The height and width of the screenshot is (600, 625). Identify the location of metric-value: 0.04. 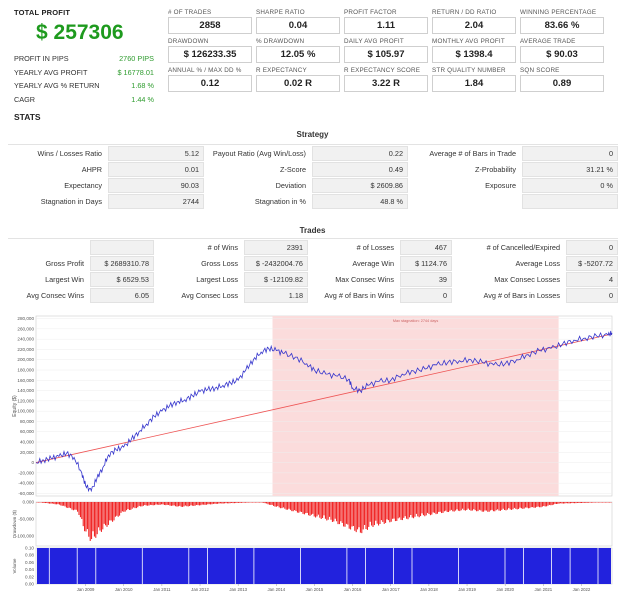
(298, 25).